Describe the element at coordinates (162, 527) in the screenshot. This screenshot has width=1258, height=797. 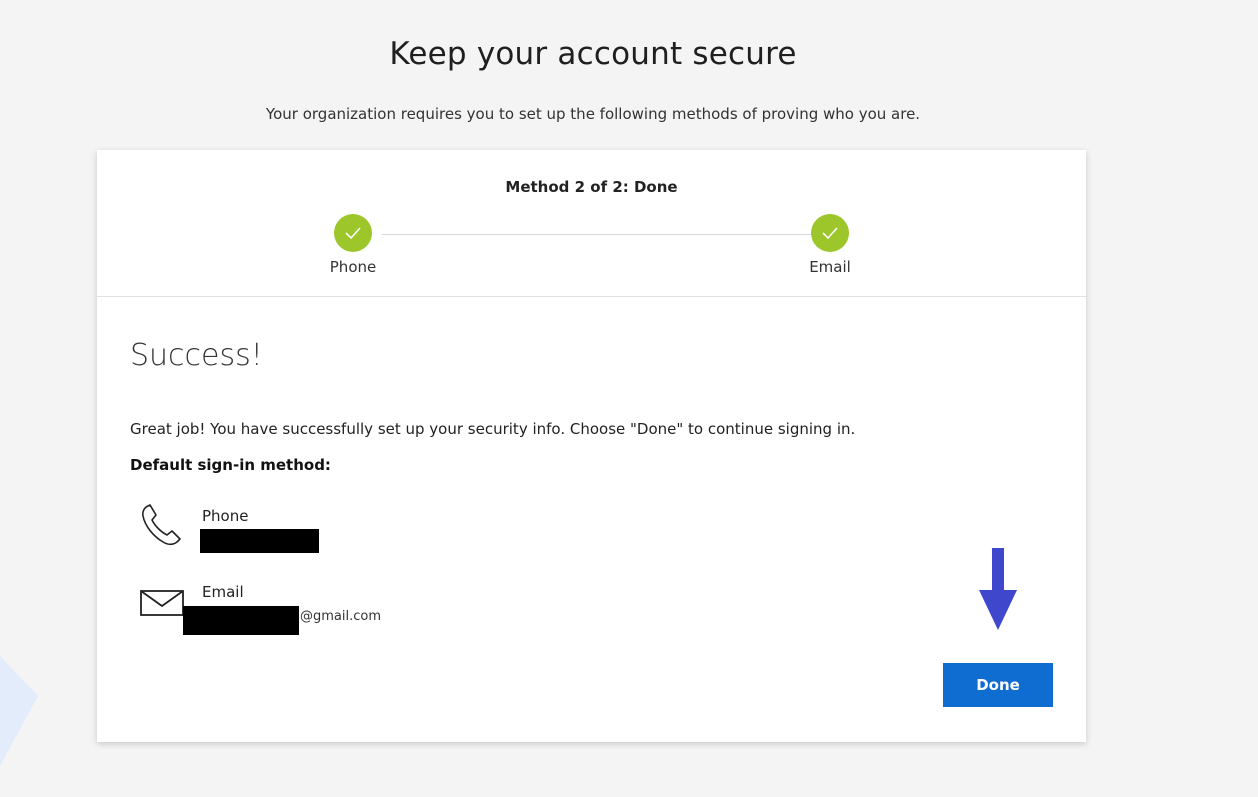
I see `phone-icon` at that location.